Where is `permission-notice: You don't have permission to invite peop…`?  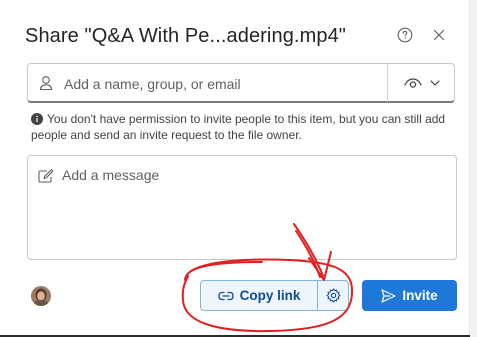
permission-notice: You don't have permission to invite peop… is located at coordinates (241, 127).